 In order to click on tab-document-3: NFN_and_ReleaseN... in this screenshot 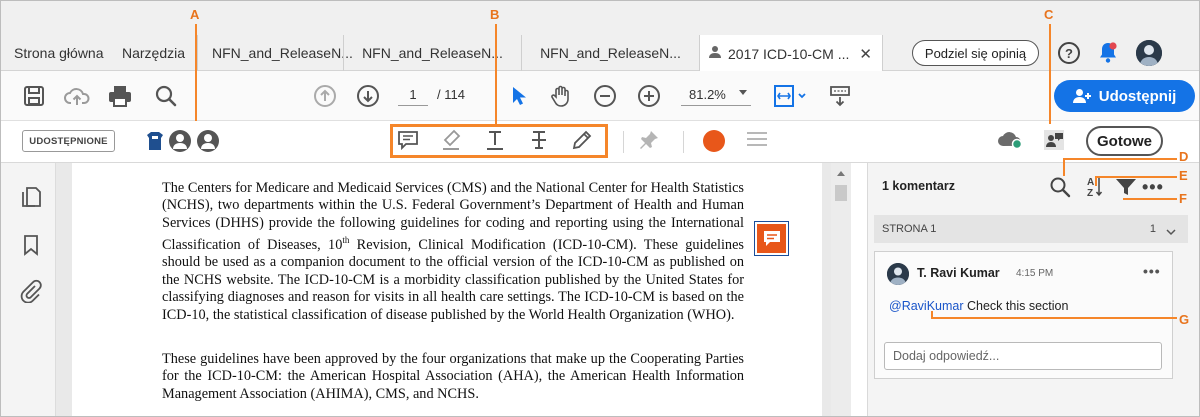, I will do `click(610, 53)`.